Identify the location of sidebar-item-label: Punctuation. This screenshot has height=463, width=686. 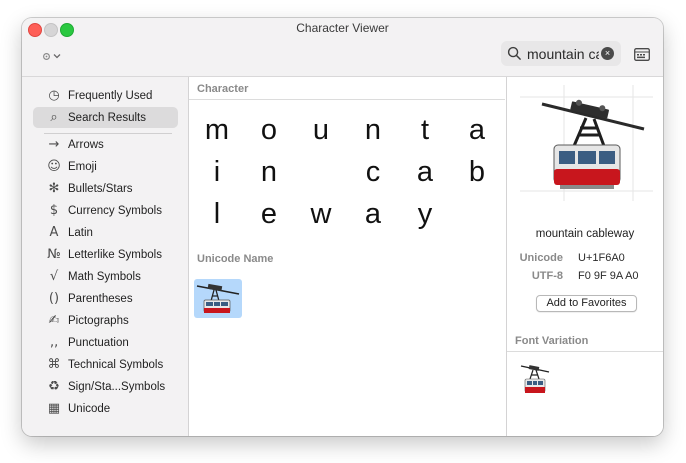
(98, 342).